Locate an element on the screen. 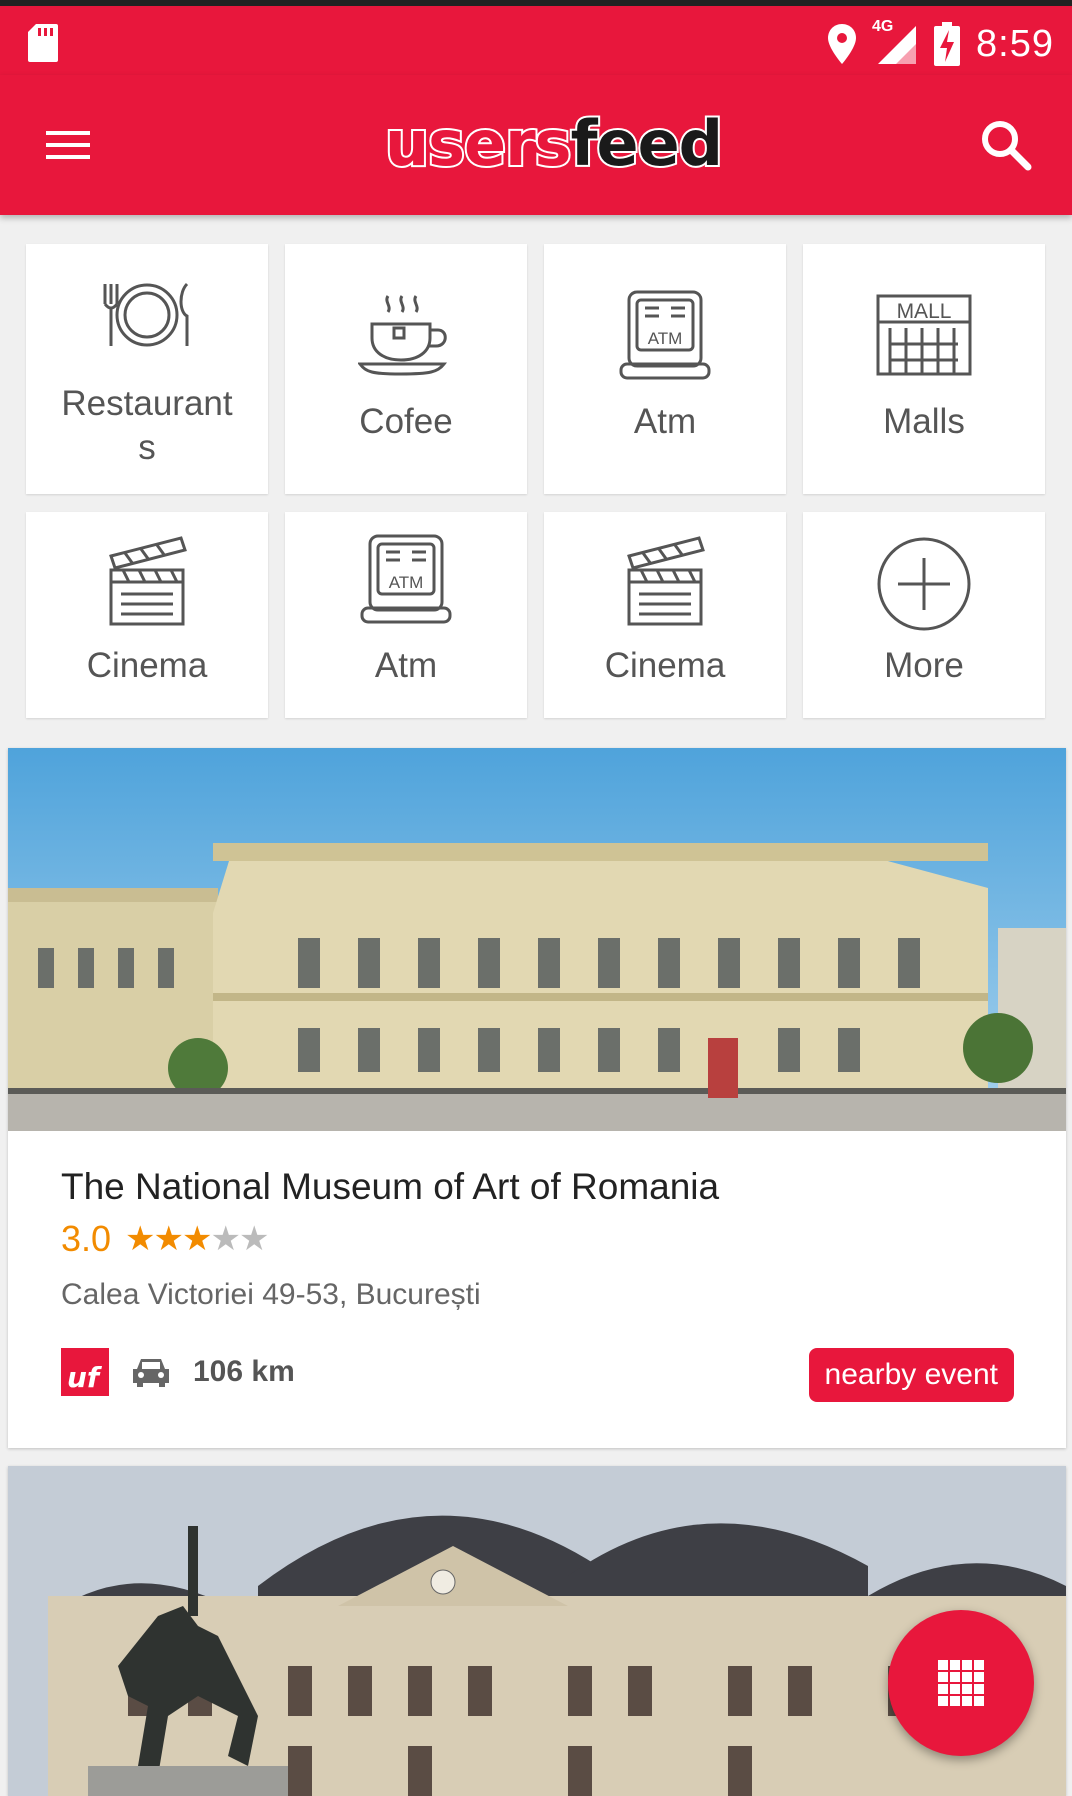 This screenshot has height=1796, width=1072. hamburger-menu-icon is located at coordinates (70, 145).